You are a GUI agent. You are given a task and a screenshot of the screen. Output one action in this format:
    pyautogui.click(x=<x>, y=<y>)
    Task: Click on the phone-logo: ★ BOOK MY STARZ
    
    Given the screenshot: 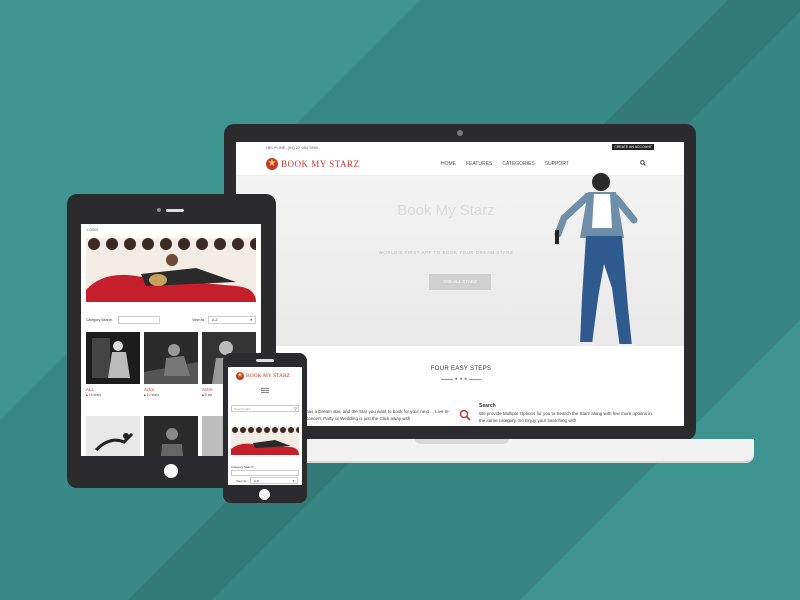 What is the action you would take?
    pyautogui.click(x=263, y=376)
    